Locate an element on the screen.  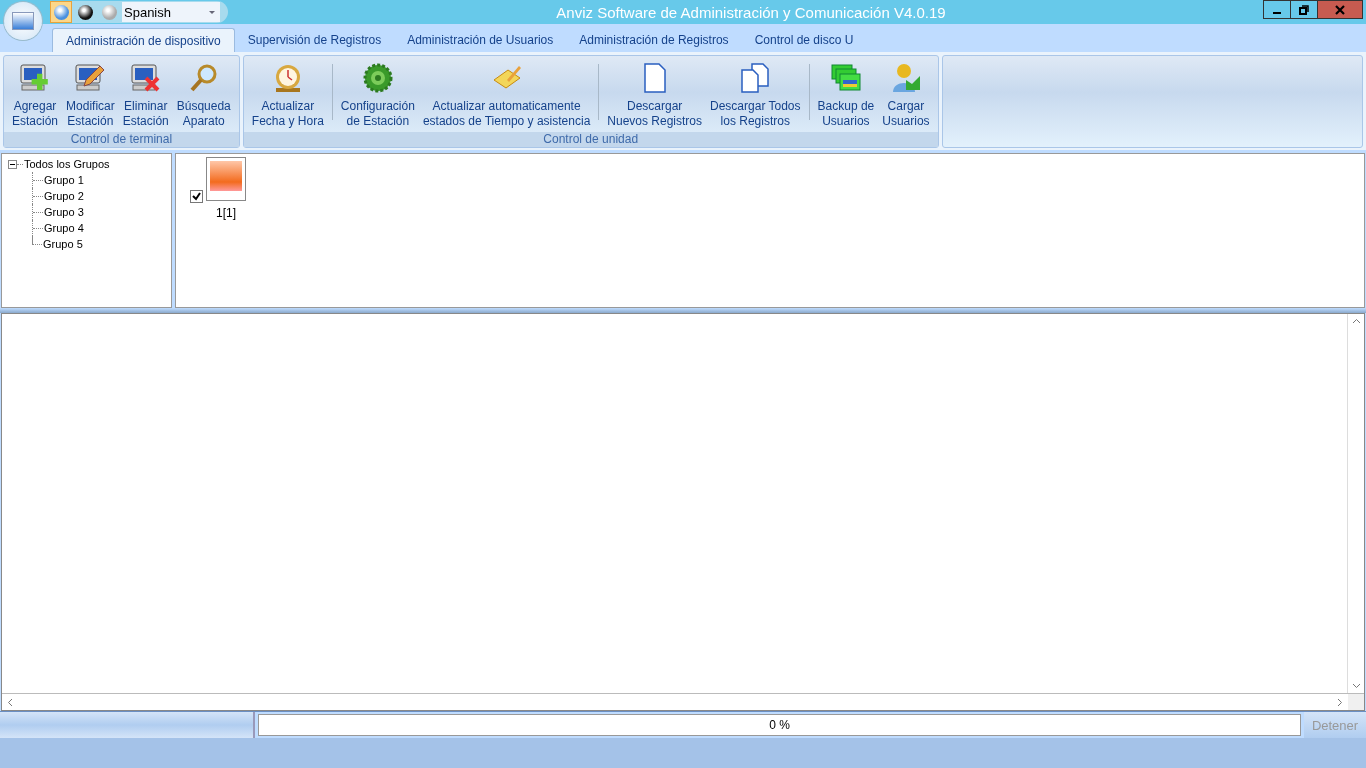
ribbon-button: Agregar Estación is located at coordinates (35, 94).